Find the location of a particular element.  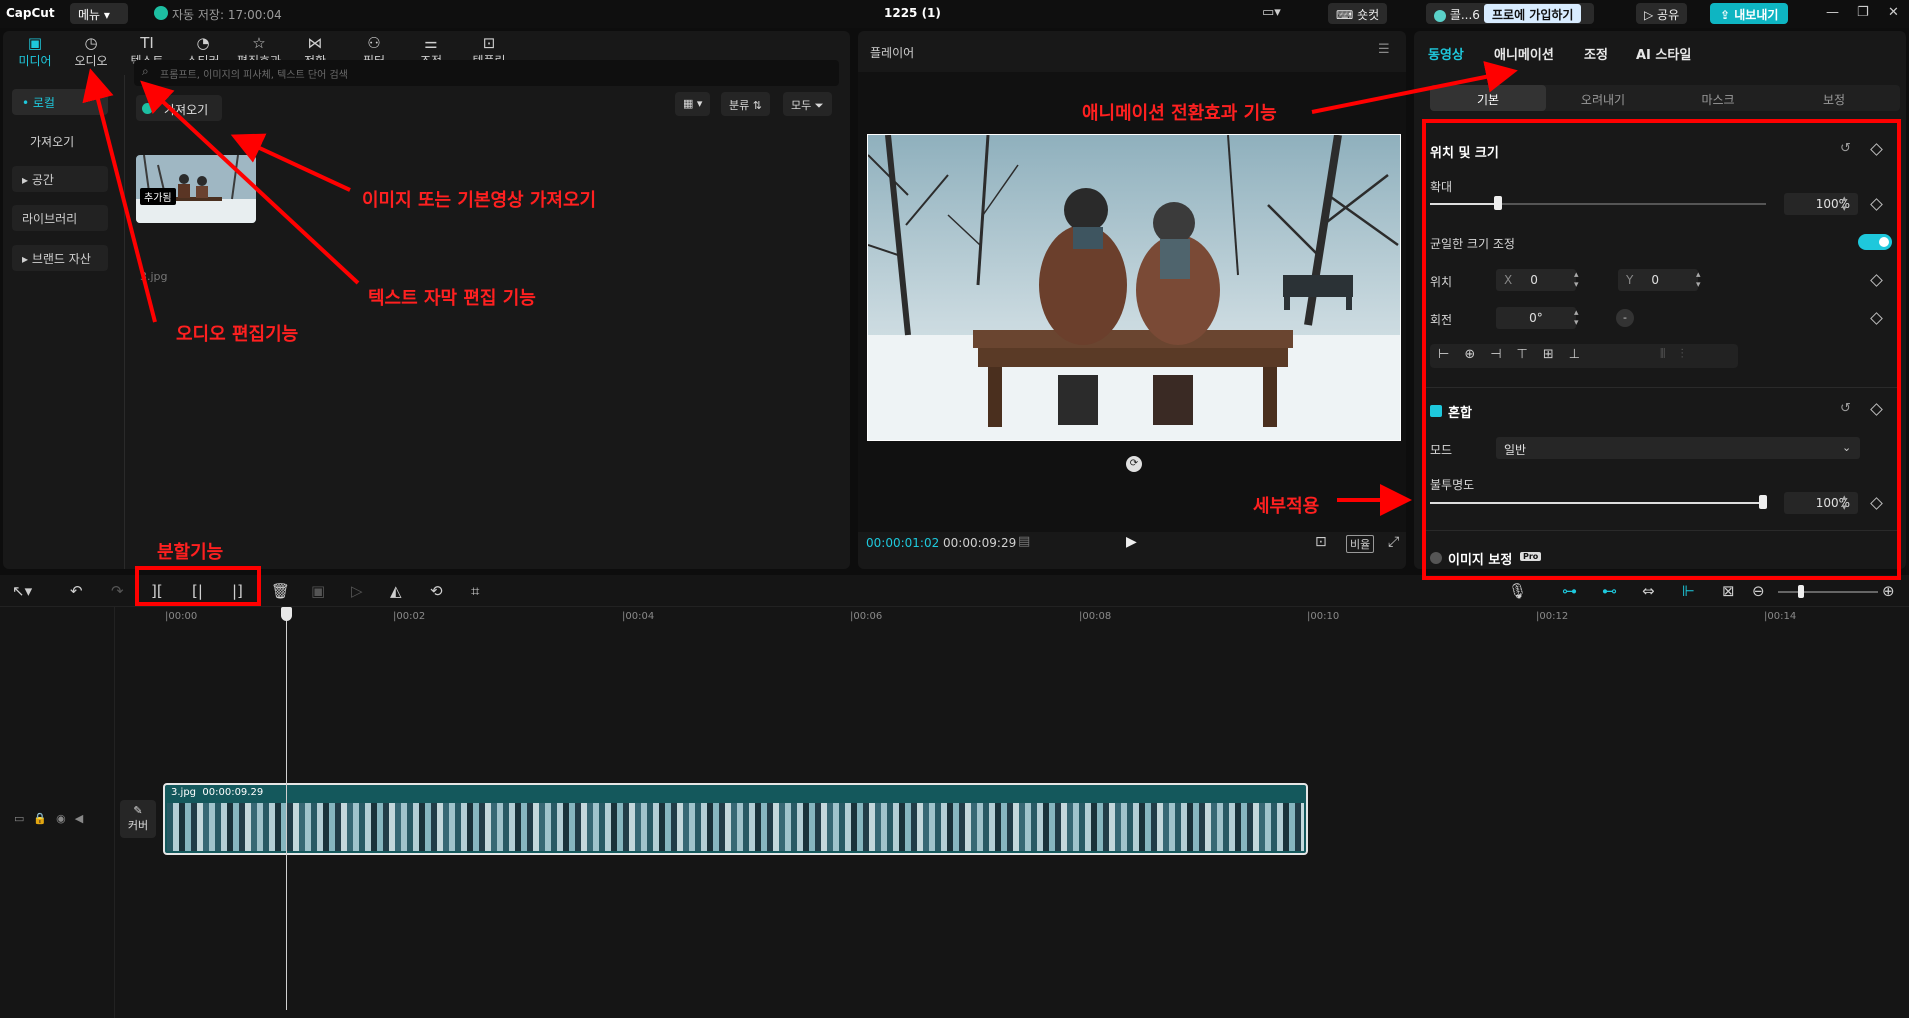

arrow-text is located at coordinates (250, 182).